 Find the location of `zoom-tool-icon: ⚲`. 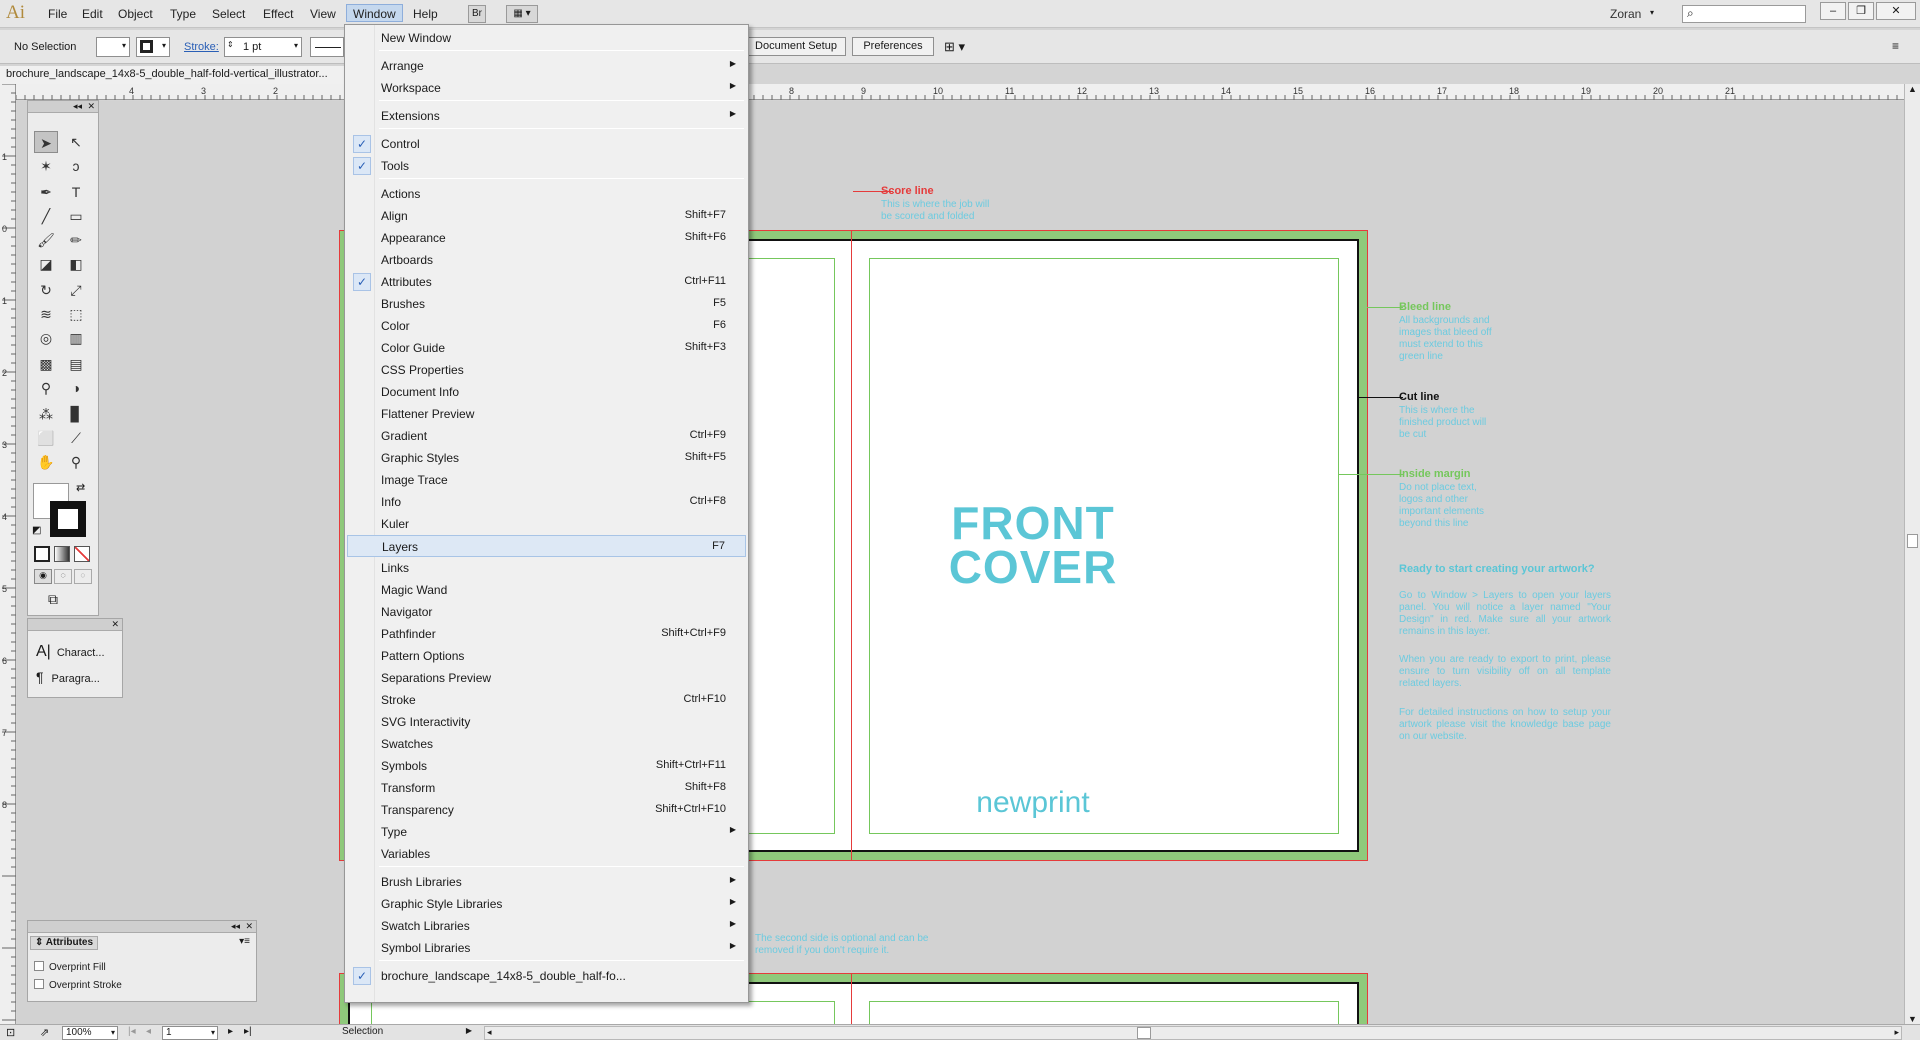

zoom-tool-icon: ⚲ is located at coordinates (76, 462).